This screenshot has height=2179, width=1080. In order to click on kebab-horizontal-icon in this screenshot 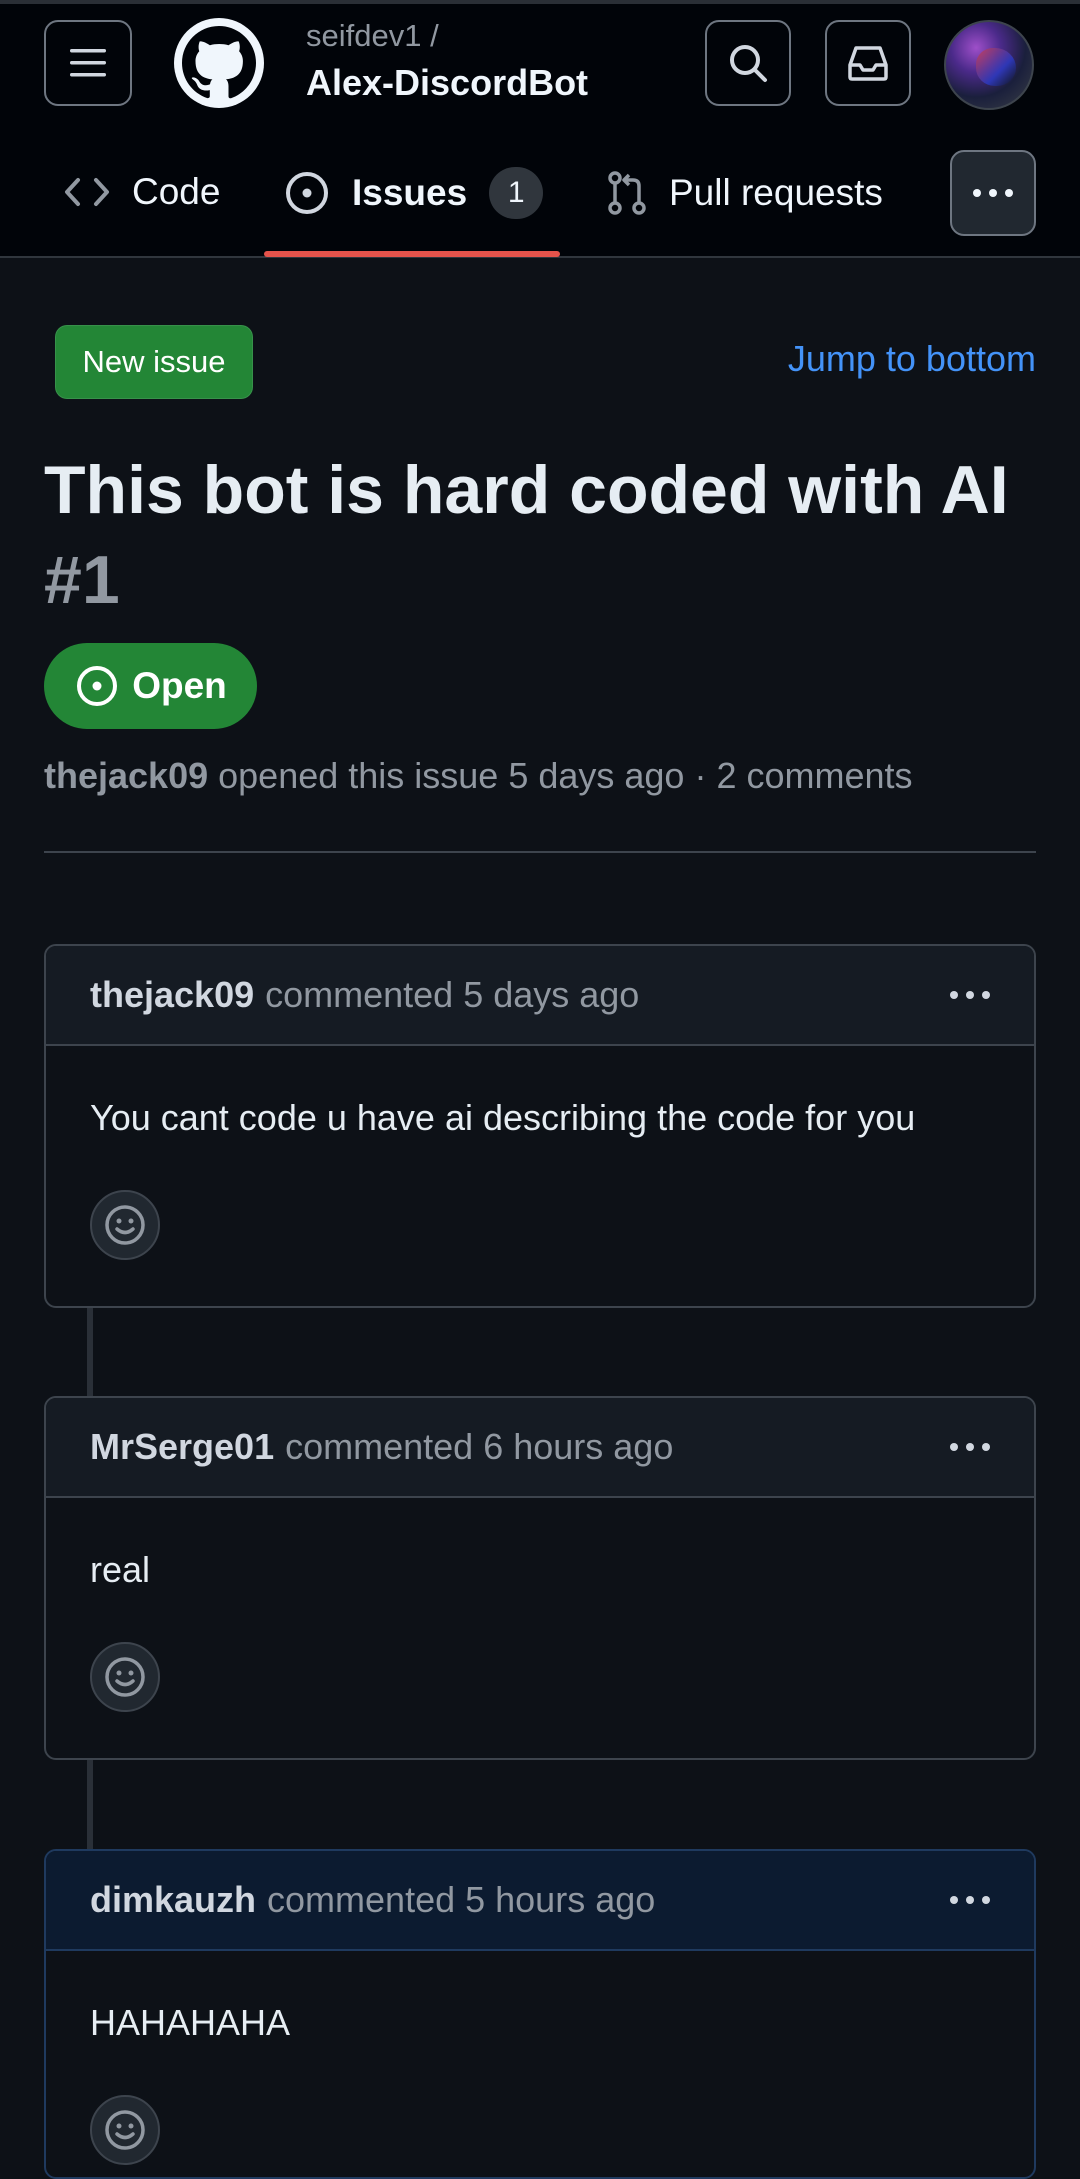, I will do `click(993, 193)`.